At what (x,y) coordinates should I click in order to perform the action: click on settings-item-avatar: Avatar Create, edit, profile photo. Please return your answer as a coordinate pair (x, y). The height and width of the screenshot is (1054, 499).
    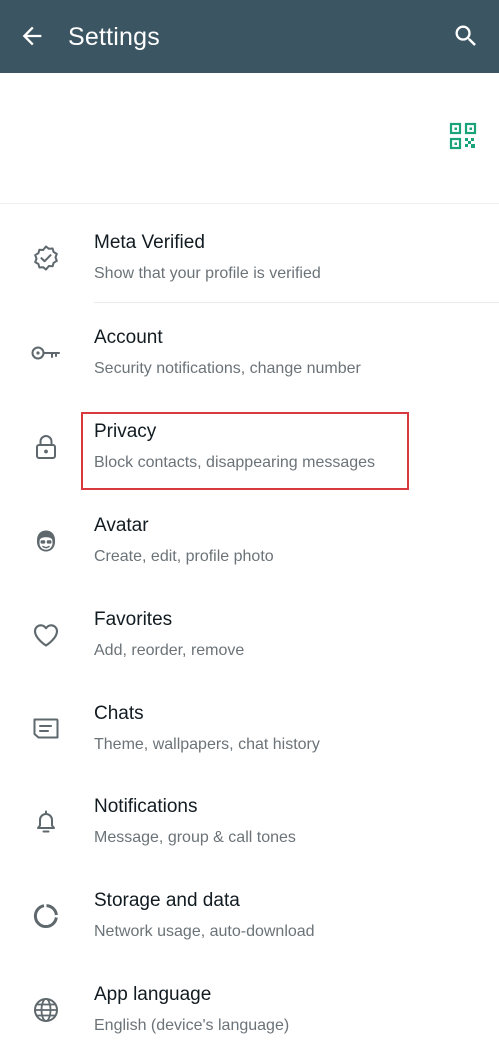
    Looking at the image, I should click on (249, 538).